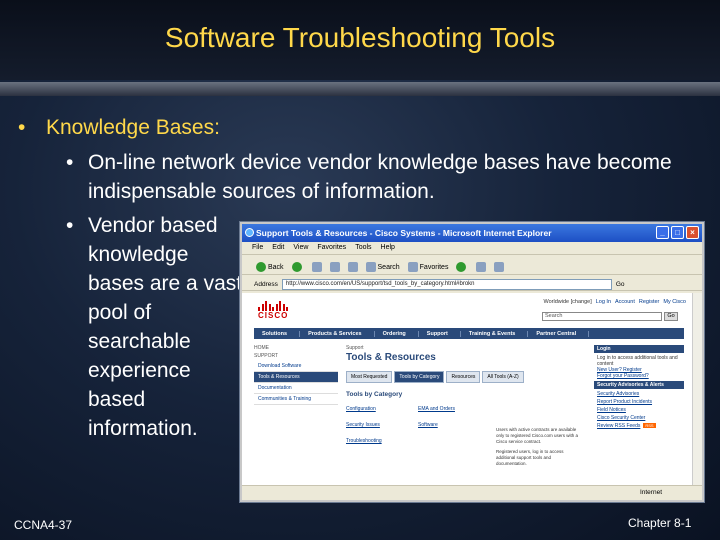  Describe the element at coordinates (331, 249) in the screenshot. I see `menu-favorites: Favorites` at that location.